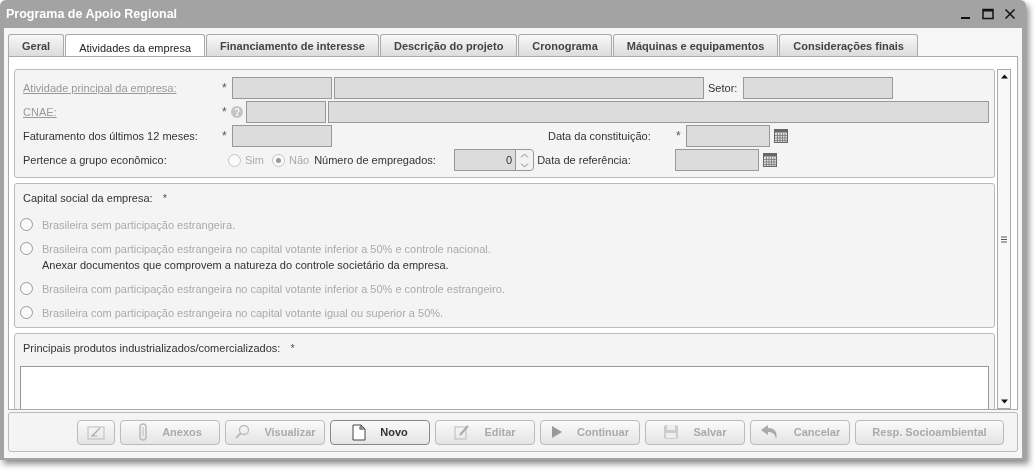 The height and width of the screenshot is (473, 1034). Describe the element at coordinates (359, 432) in the screenshot. I see `document-icon` at that location.